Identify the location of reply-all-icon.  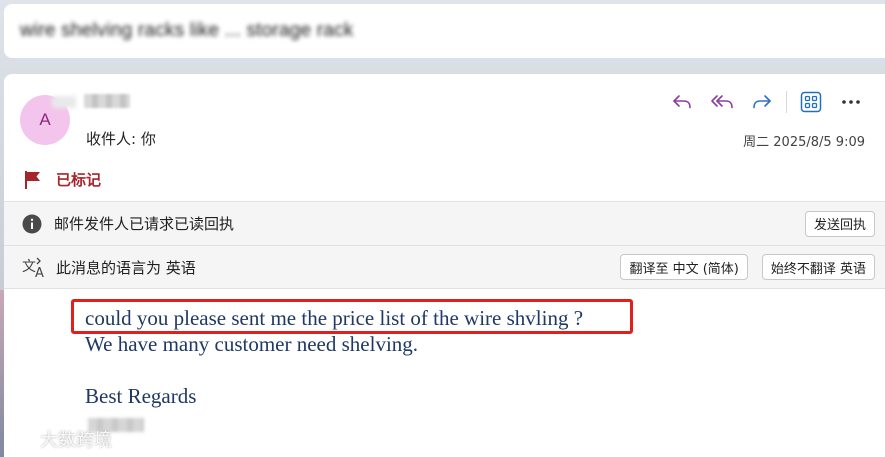
(722, 102).